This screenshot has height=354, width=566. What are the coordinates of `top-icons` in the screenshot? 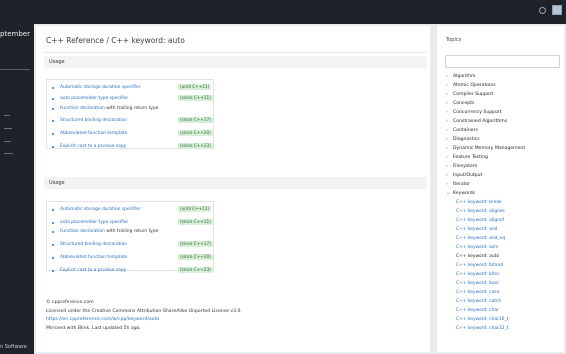 It's located at (550, 10).